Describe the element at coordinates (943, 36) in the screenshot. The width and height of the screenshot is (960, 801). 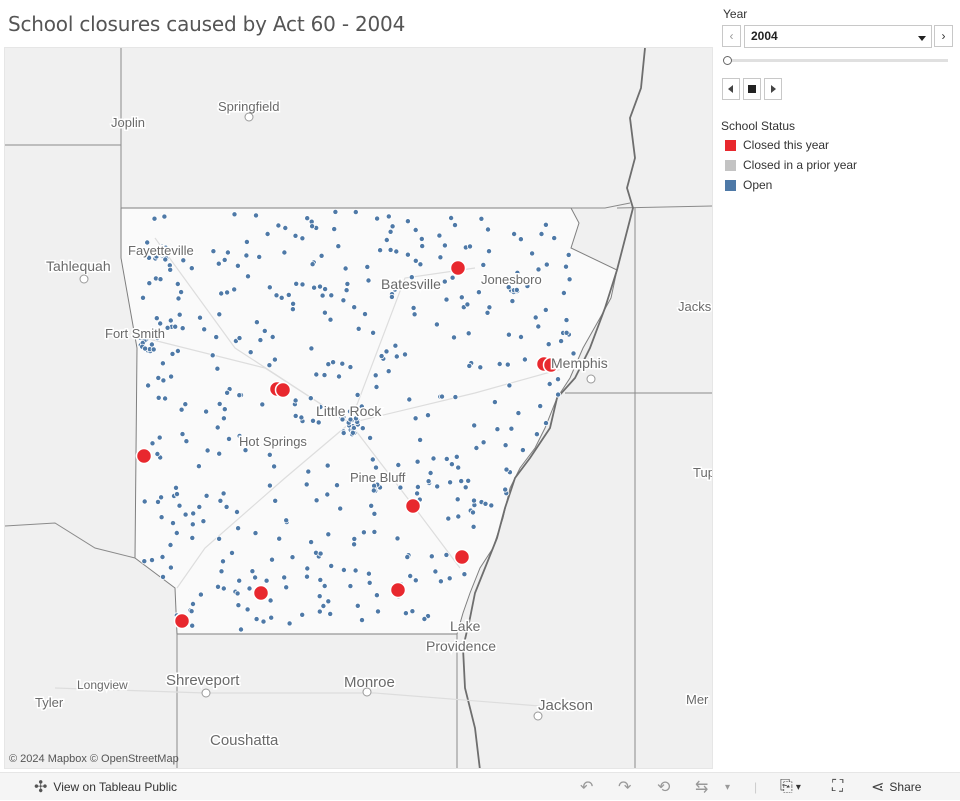
I see `year-next-button: ›` at that location.